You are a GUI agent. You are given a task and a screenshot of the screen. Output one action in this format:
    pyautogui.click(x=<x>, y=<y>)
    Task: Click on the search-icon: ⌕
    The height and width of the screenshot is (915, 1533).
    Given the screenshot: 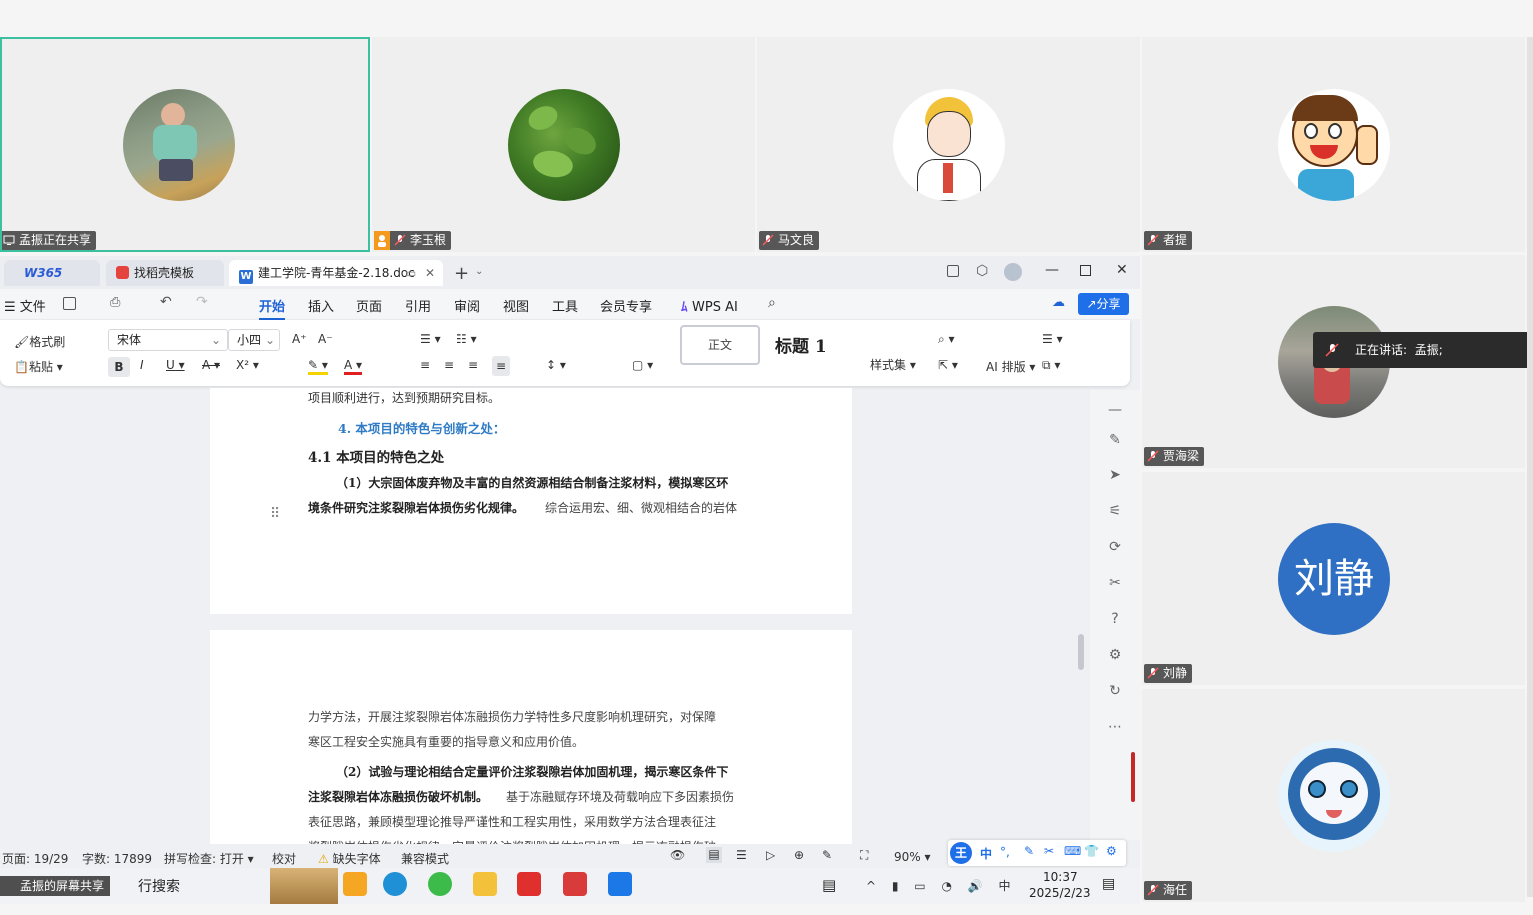 What is the action you would take?
    pyautogui.click(x=772, y=303)
    